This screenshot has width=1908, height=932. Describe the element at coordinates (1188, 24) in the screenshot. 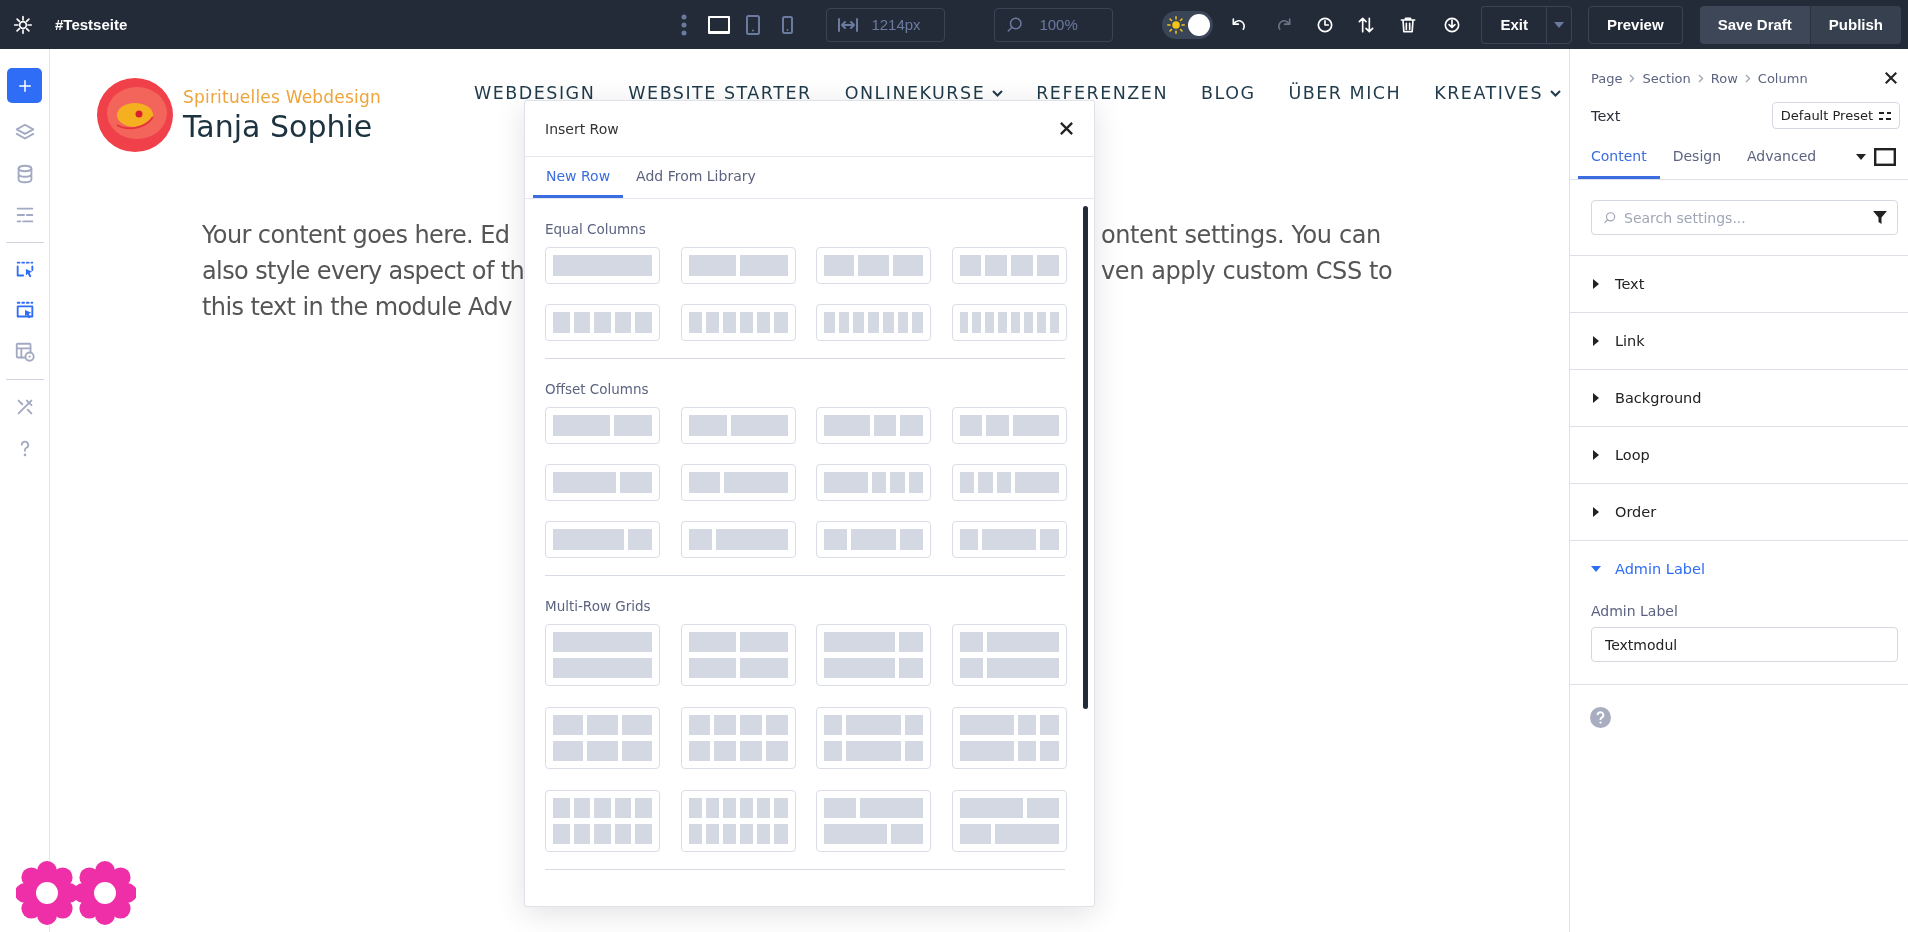

I see `theme-toggle` at that location.